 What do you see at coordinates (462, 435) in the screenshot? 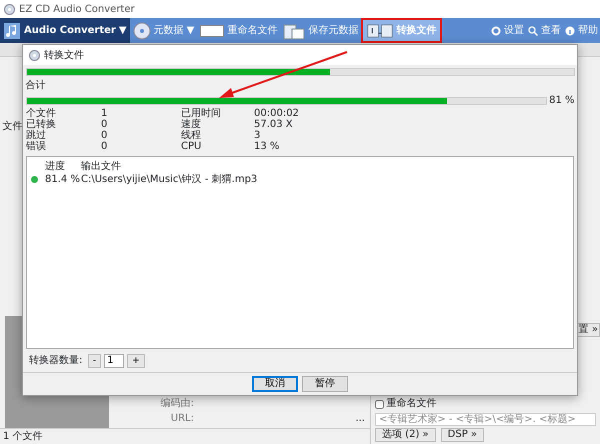
I see `dropdown-button: DSP »` at bounding box center [462, 435].